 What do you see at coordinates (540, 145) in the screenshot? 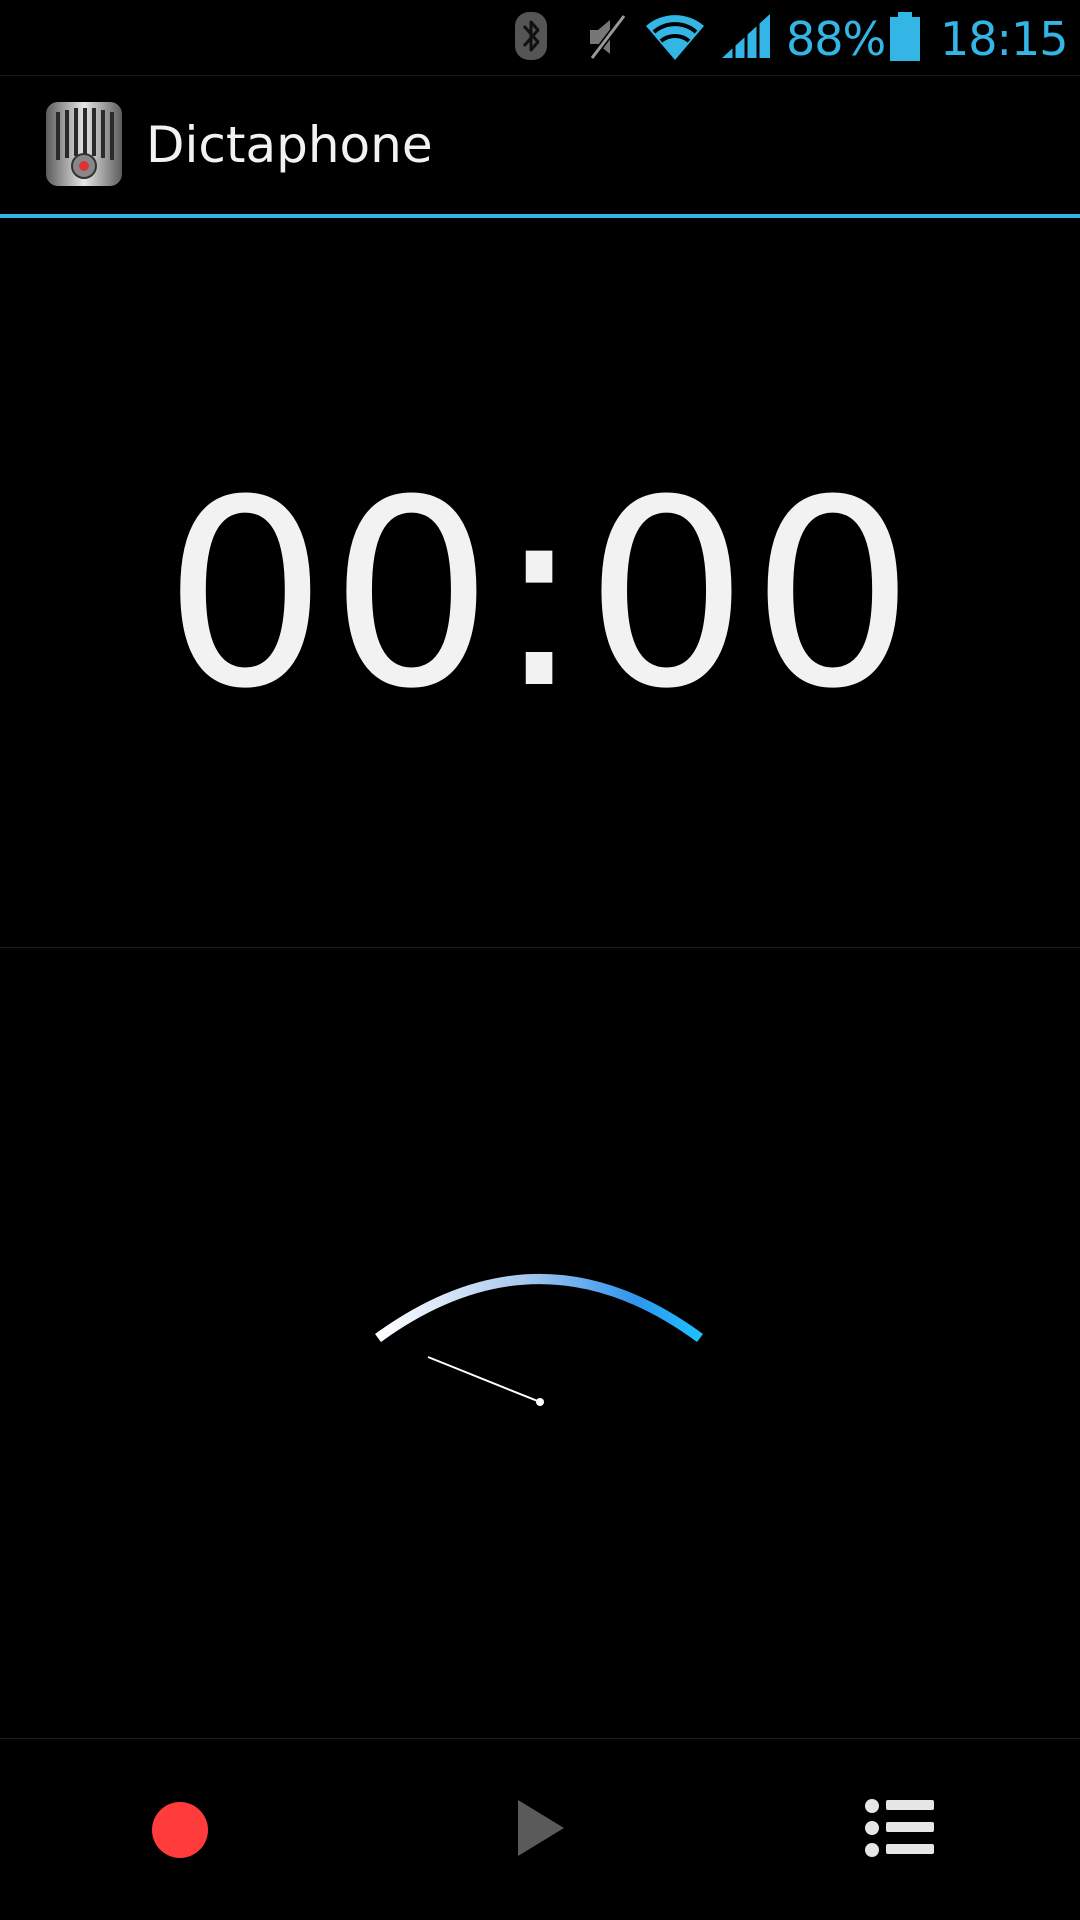
I see `action-bar: Dictaphone` at bounding box center [540, 145].